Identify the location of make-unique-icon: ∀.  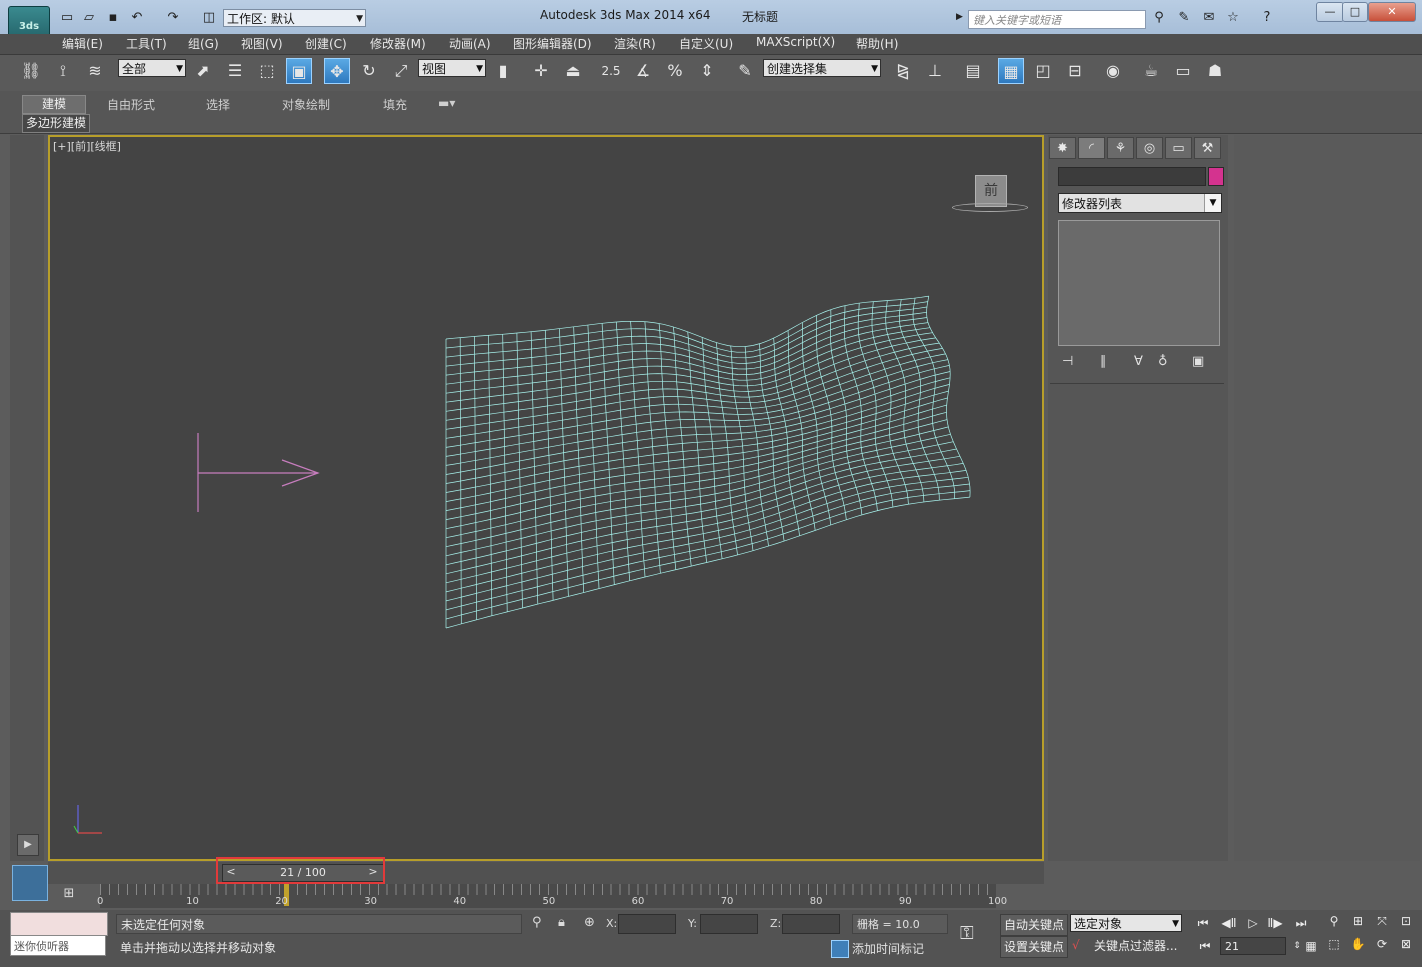
(1138, 361).